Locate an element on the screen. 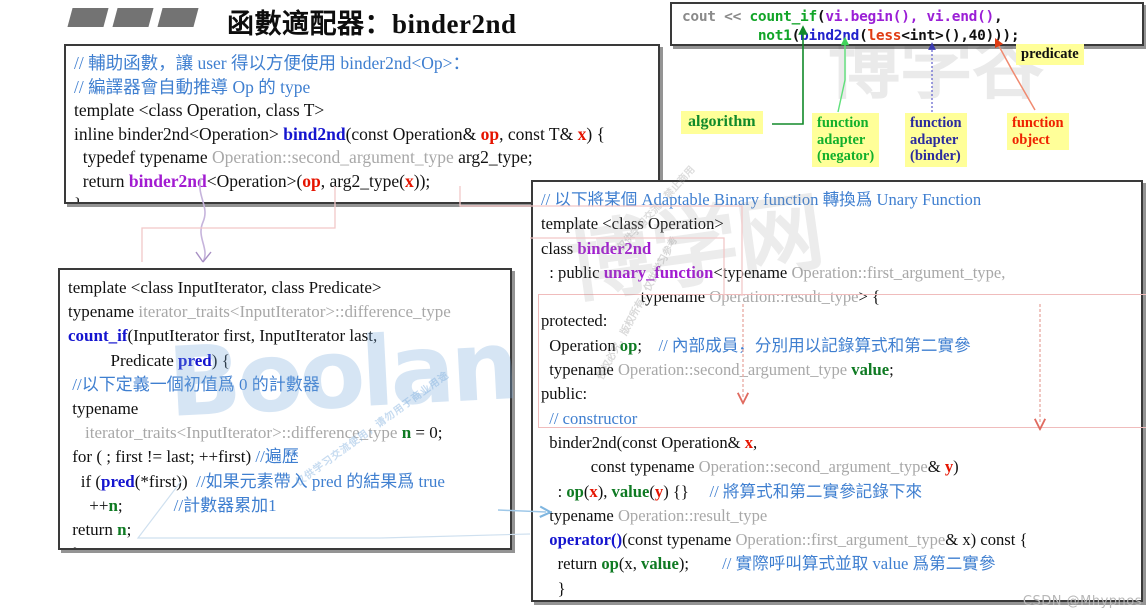  code-line: typename Operation::result_type is located at coordinates (841, 516).